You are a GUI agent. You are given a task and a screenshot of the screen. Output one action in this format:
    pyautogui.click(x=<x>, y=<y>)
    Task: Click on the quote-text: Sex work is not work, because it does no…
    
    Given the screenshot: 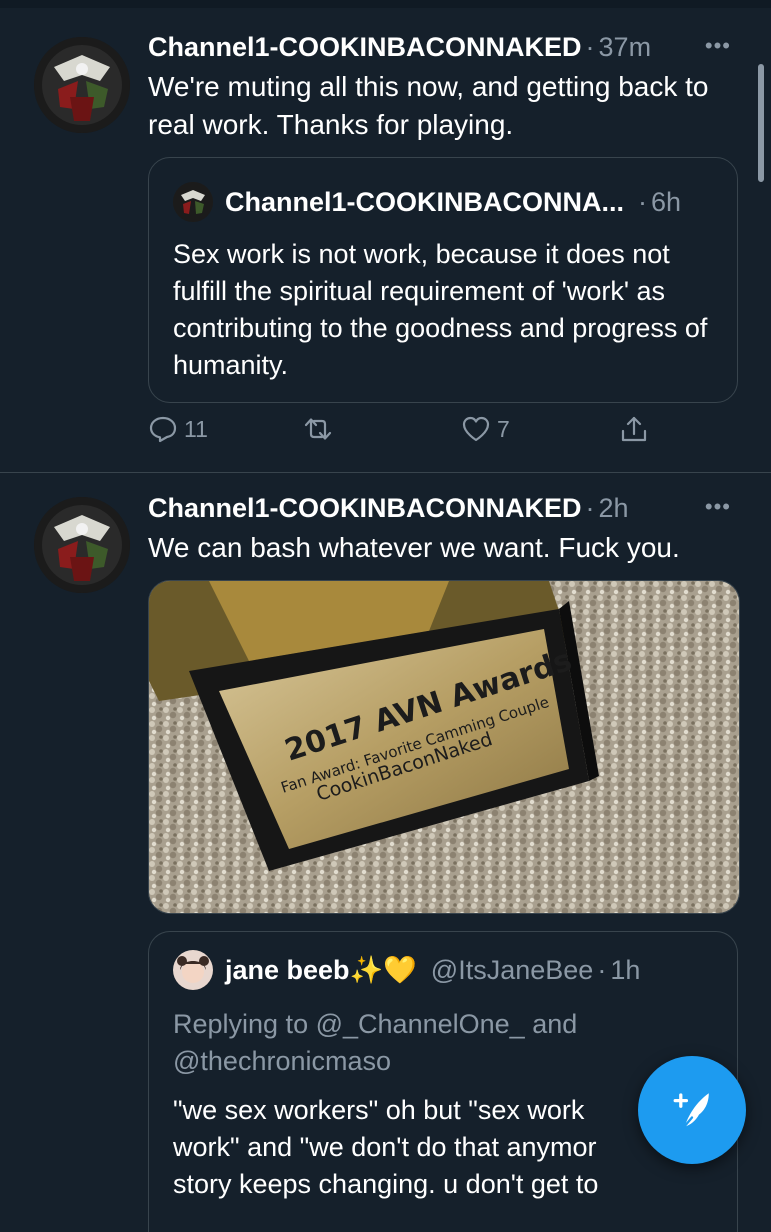 What is the action you would take?
    pyautogui.click(x=440, y=309)
    